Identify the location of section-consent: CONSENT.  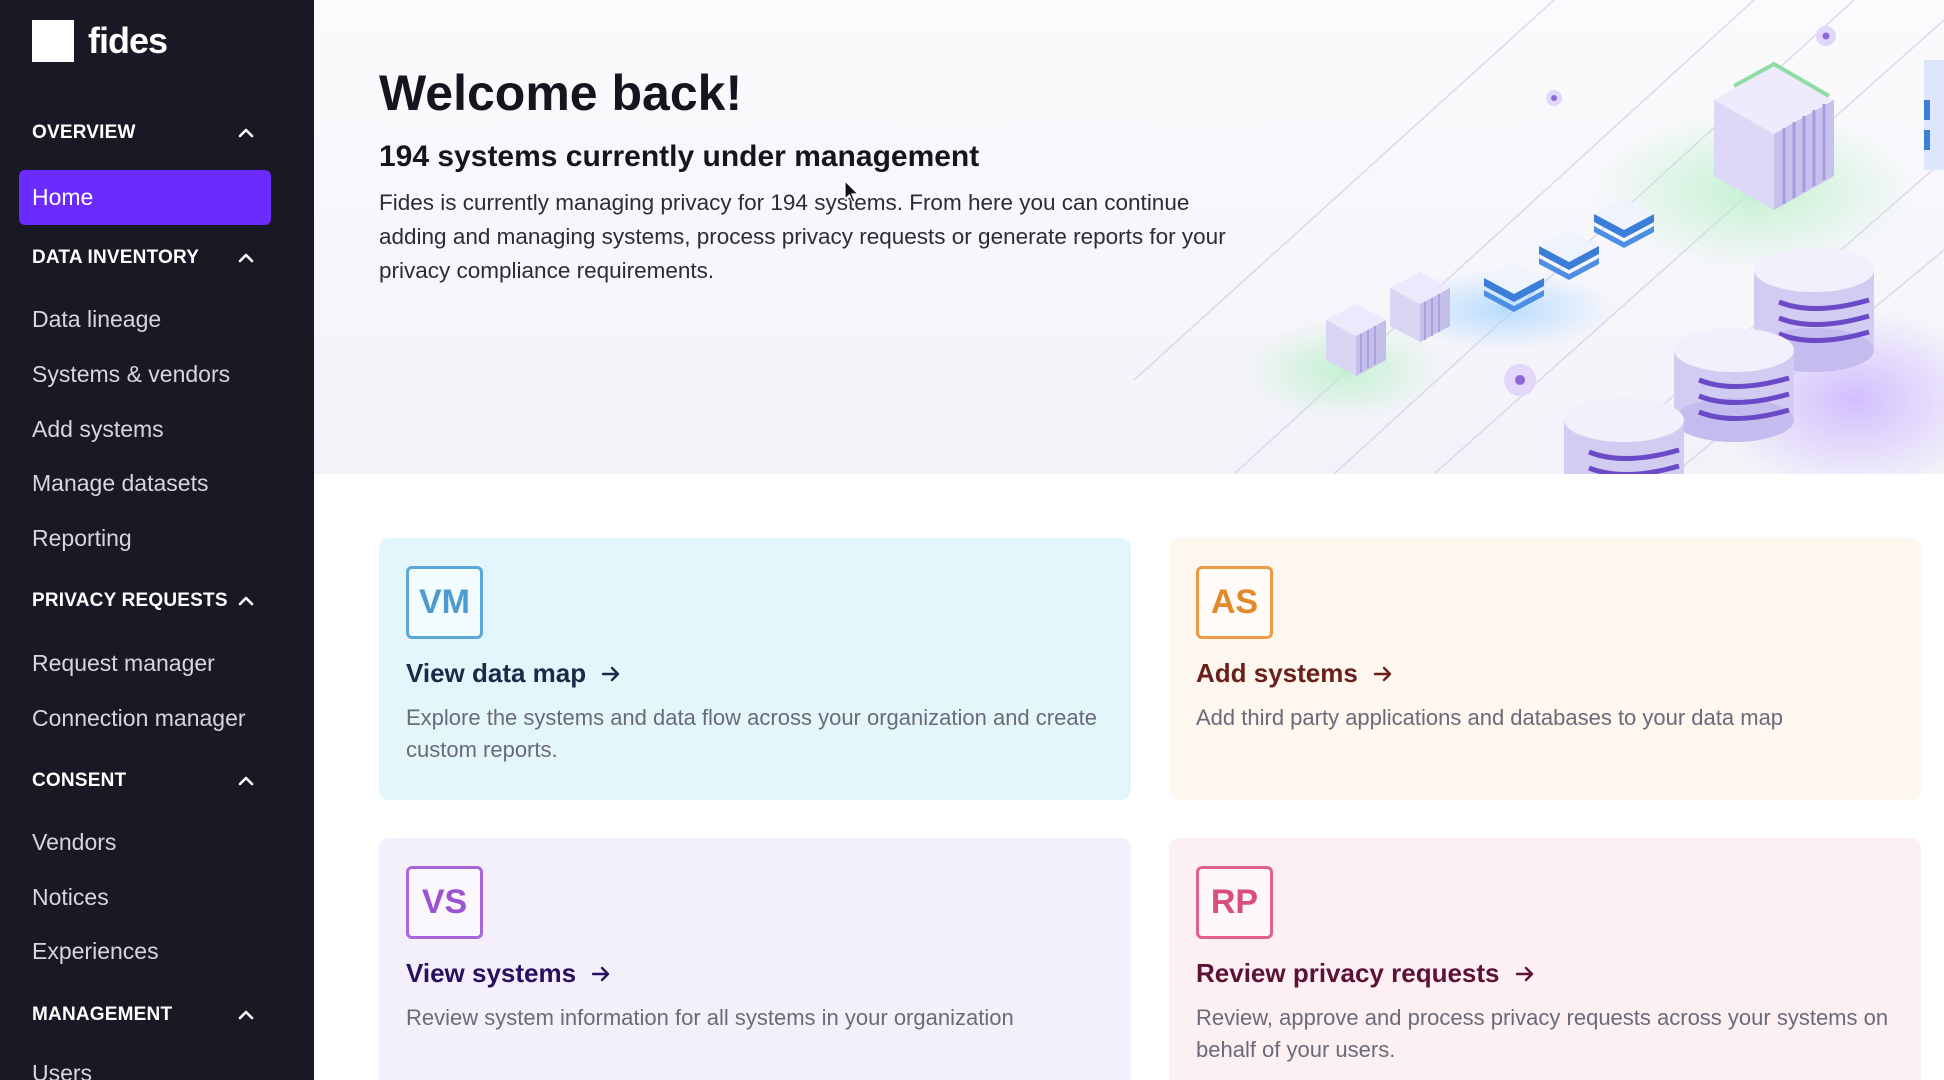
(144, 781).